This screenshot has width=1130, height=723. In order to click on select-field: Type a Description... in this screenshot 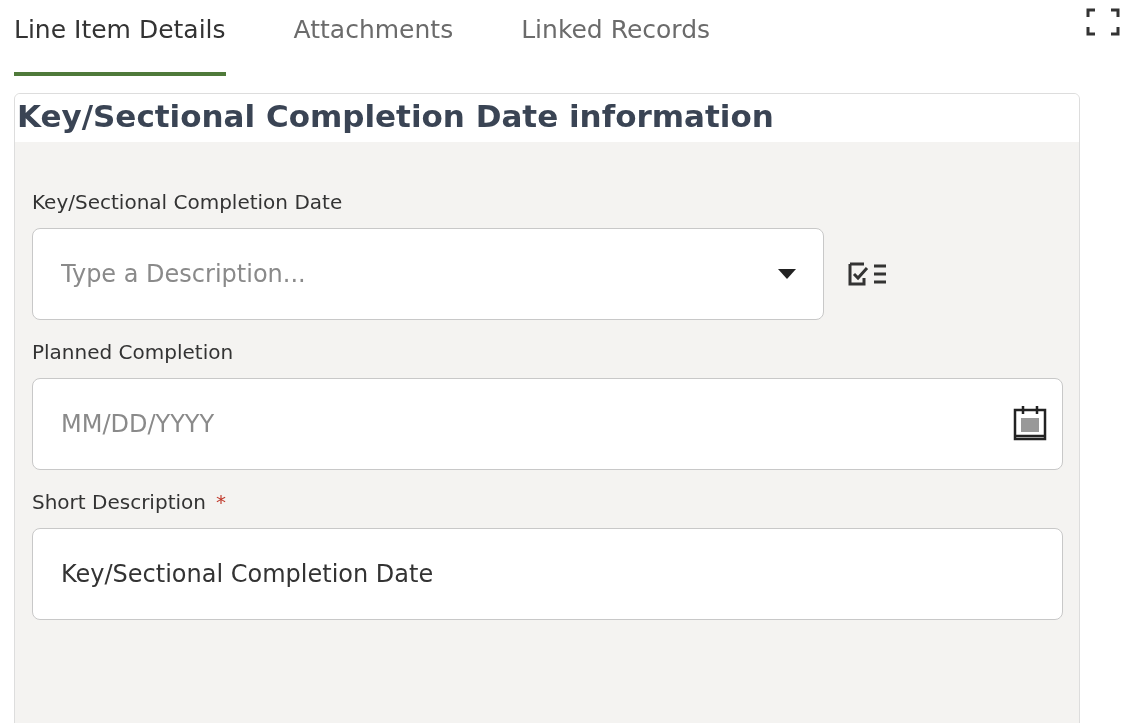, I will do `click(428, 274)`.